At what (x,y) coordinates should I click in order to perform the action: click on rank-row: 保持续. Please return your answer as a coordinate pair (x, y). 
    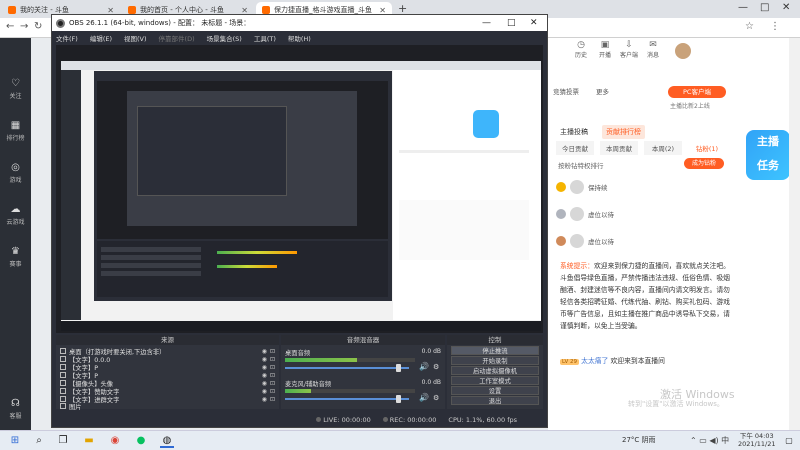
    Looking at the image, I should click on (643, 187).